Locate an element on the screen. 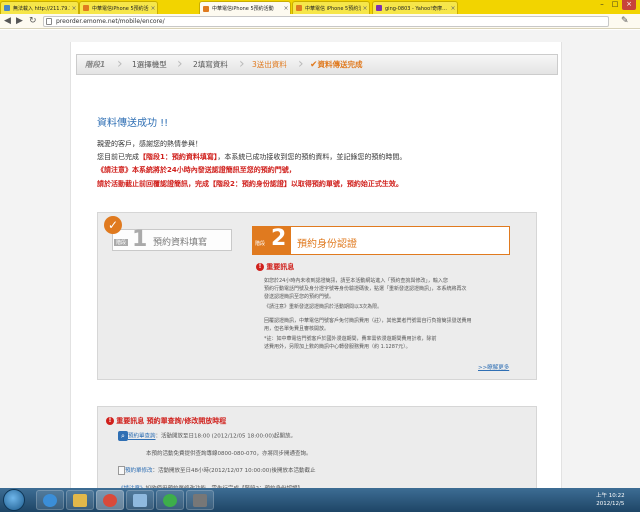 The height and width of the screenshot is (512, 640). info-row-hotline: 本預約活動免費提供查詢專線0800-080-070，亦將同步開通查詢。 is located at coordinates (229, 454).